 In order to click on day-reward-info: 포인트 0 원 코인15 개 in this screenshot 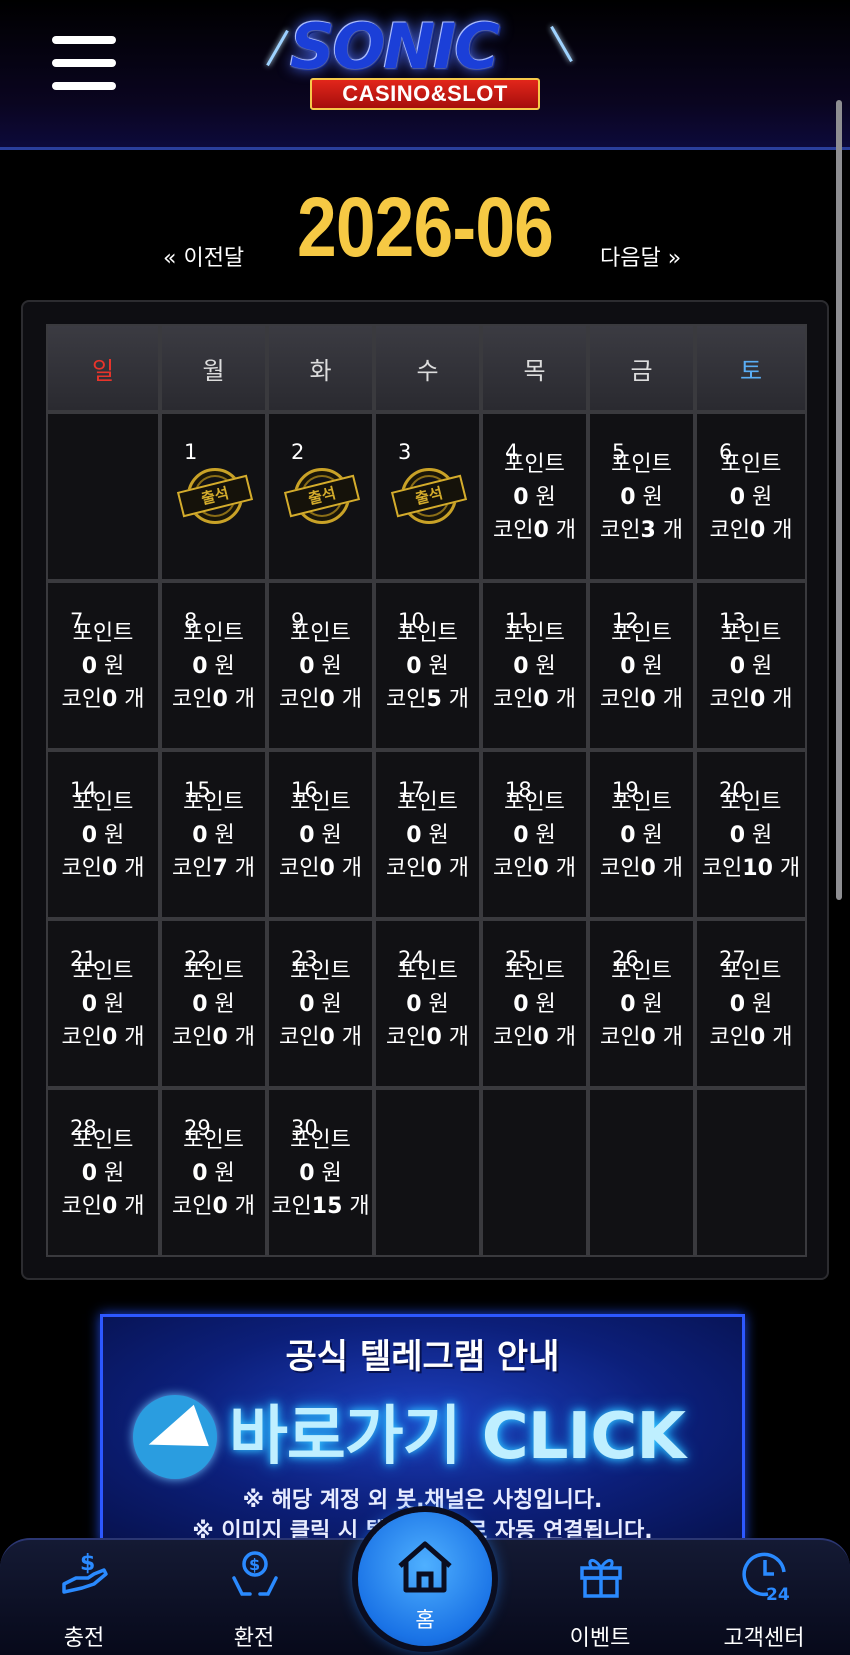, I will do `click(320, 1173)`.